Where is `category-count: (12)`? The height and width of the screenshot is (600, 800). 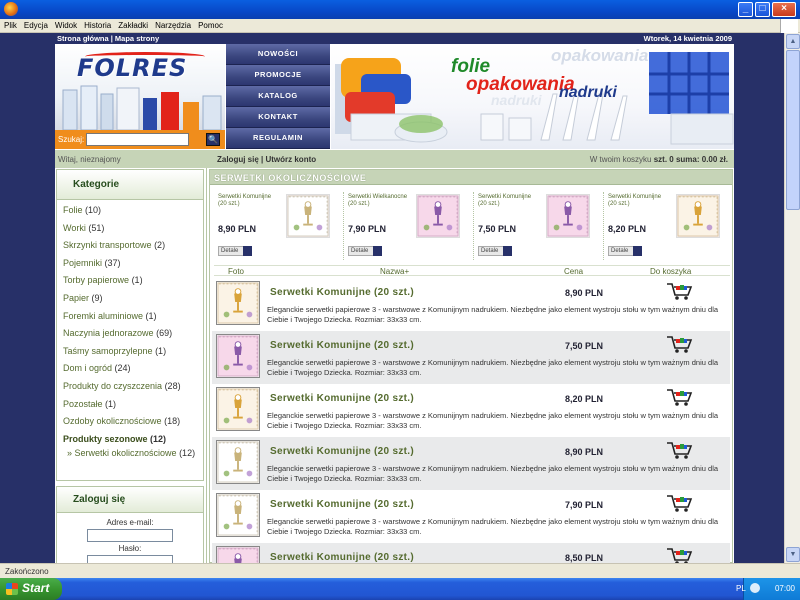
category-count: (12) is located at coordinates (158, 438).